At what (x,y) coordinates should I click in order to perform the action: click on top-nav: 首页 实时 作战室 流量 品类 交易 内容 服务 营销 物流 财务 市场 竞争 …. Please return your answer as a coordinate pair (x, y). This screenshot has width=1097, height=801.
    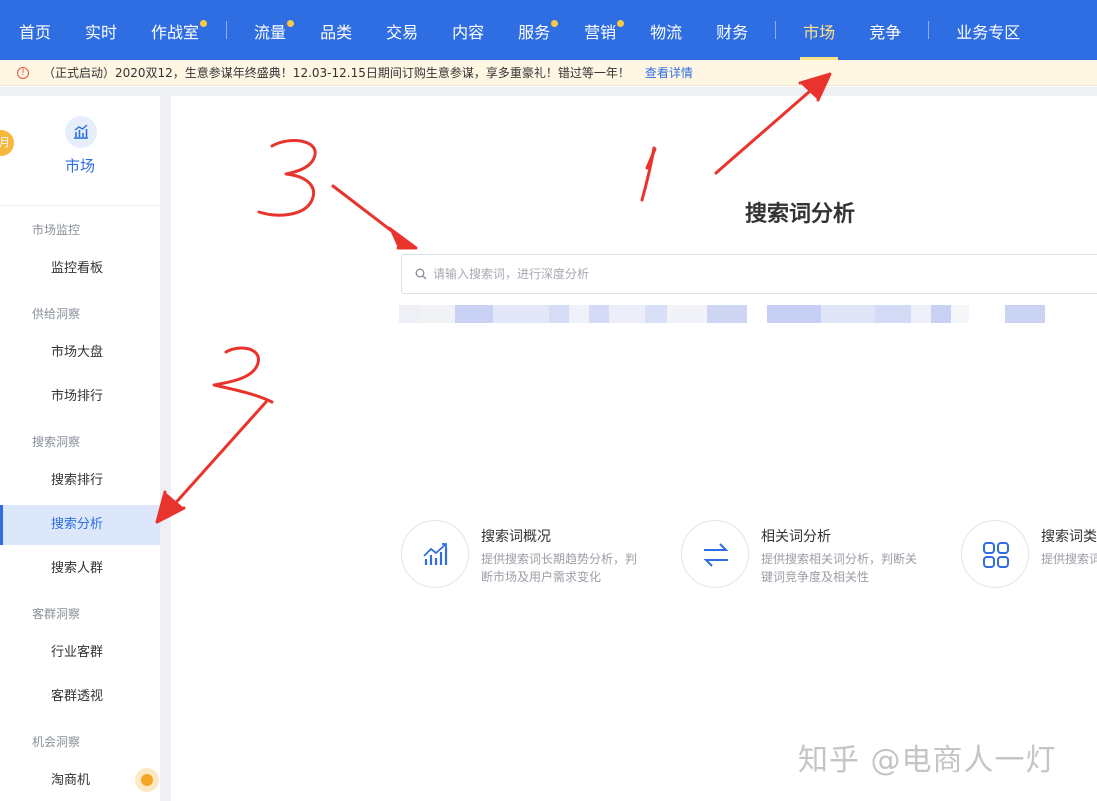
    Looking at the image, I should click on (548, 30).